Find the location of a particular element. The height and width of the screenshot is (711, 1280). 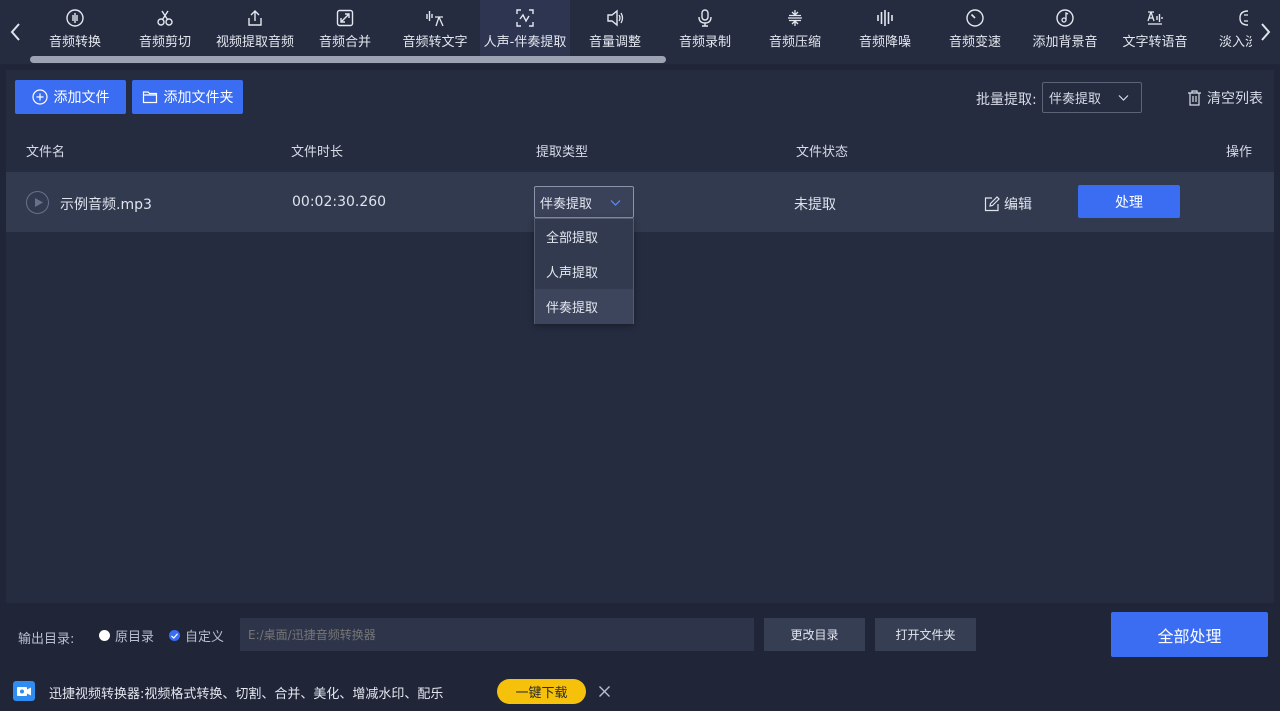

table-header: 文件名 文件时长 提取类型 文件状态 操作 is located at coordinates (640, 149).